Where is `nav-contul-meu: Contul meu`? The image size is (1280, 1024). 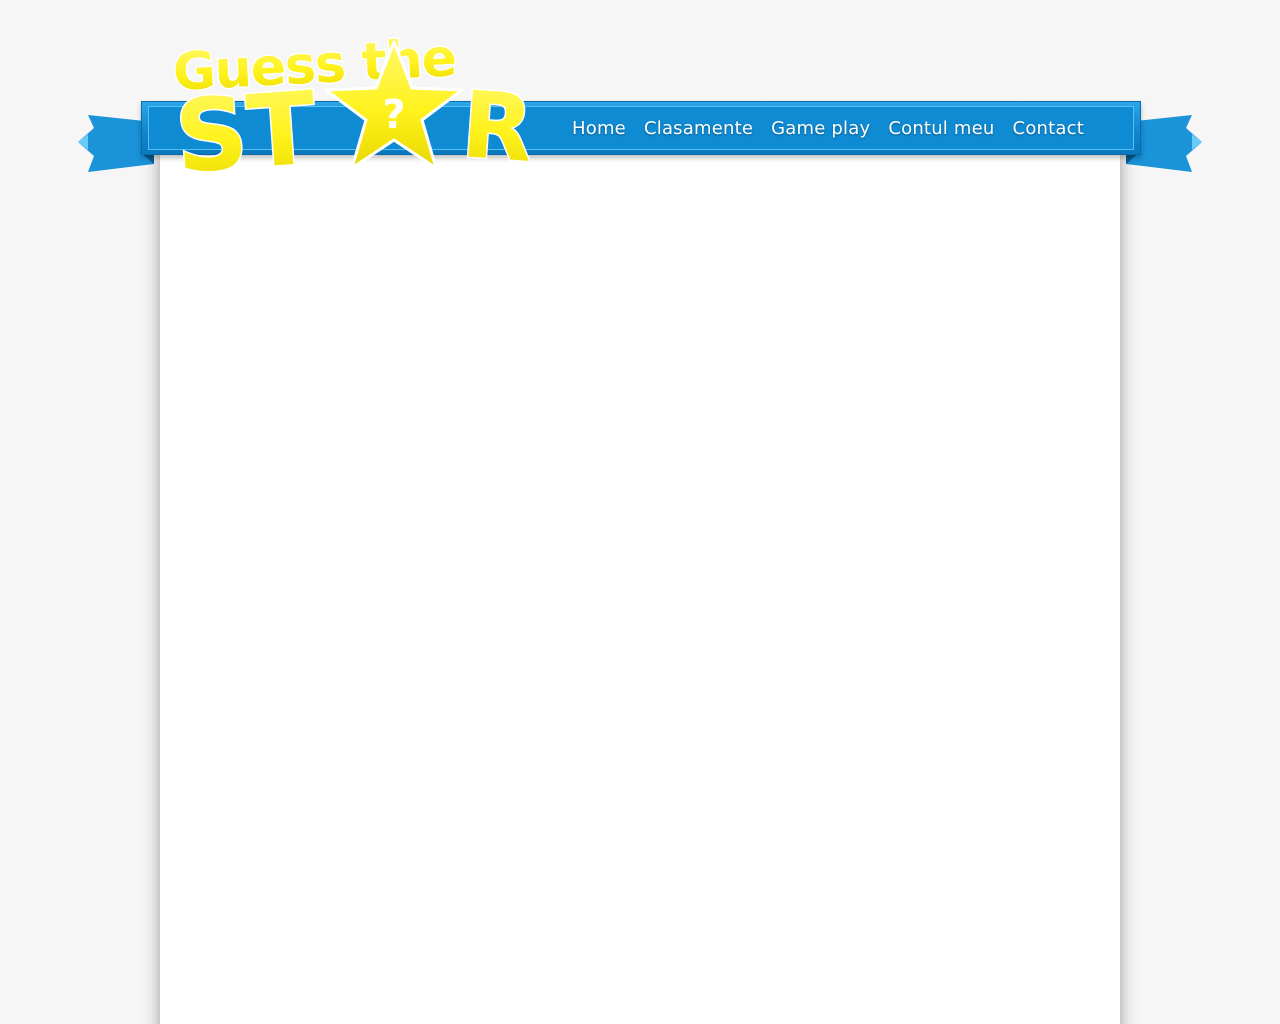 nav-contul-meu: Contul meu is located at coordinates (941, 128).